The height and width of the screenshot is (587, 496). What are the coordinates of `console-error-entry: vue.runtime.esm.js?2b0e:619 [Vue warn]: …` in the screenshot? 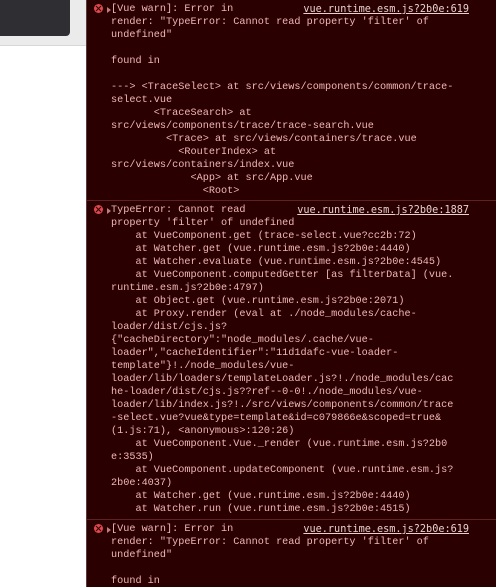 It's located at (291, 553).